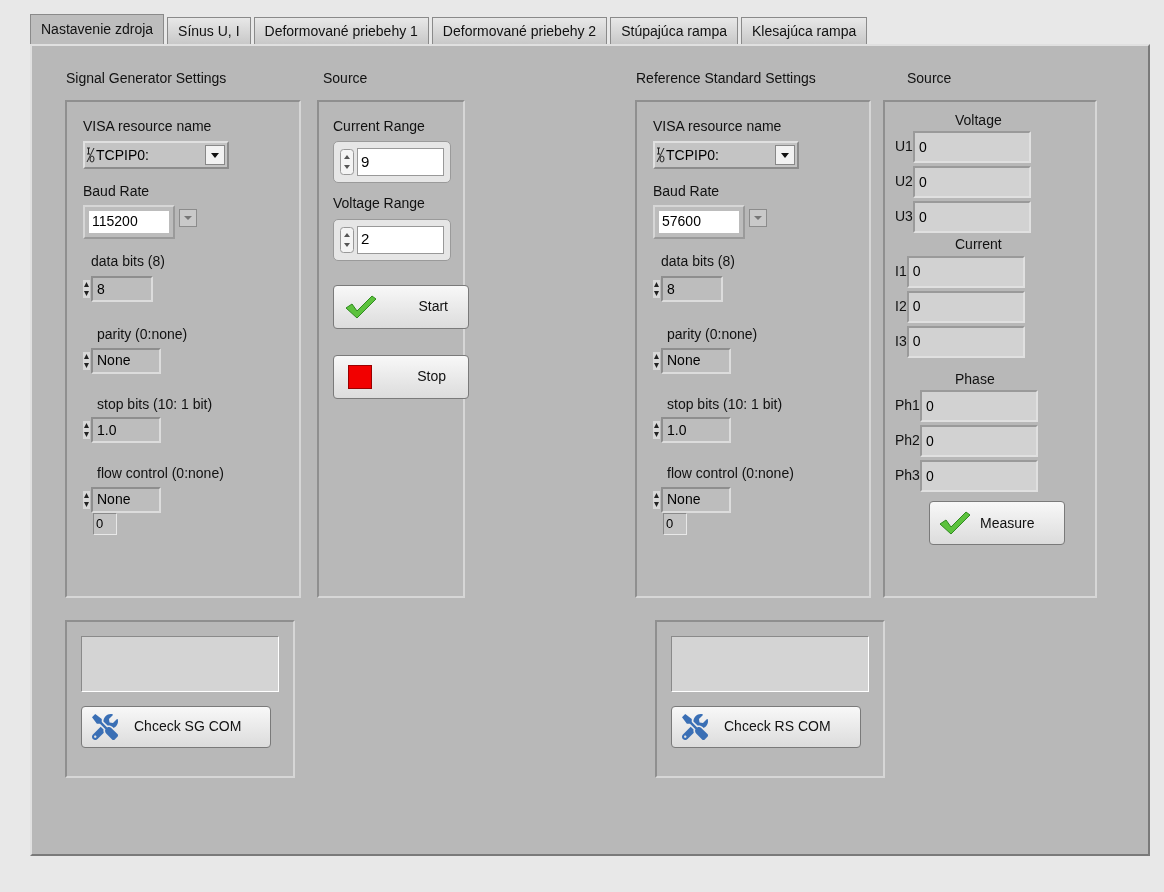 The width and height of the screenshot is (1164, 892). Describe the element at coordinates (360, 376) in the screenshot. I see `stop-square-icon` at that location.